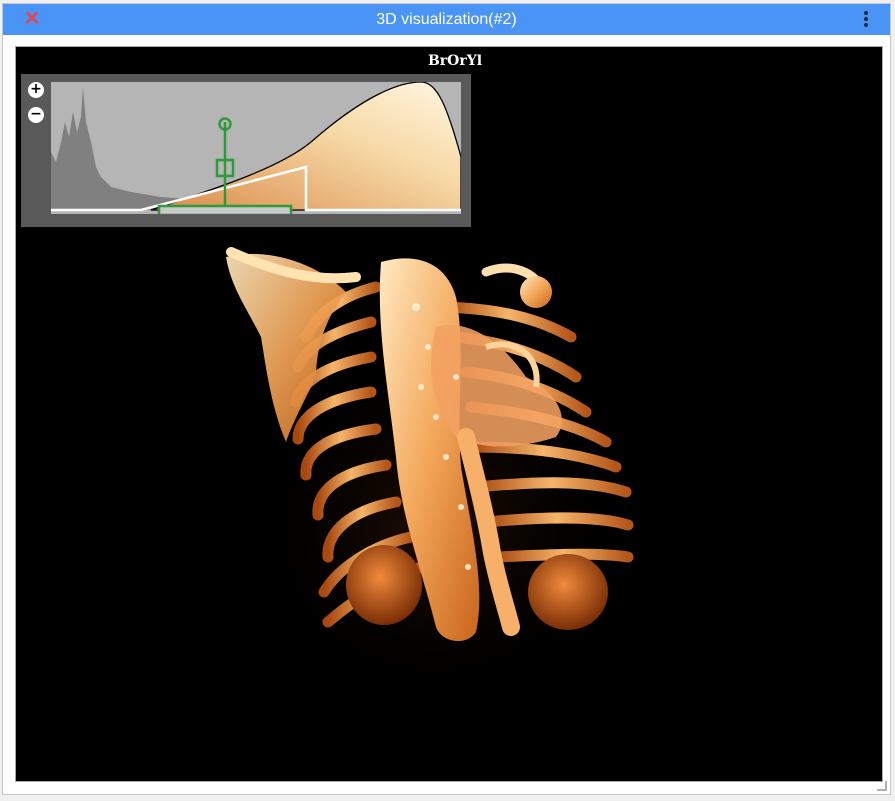  What do you see at coordinates (882, 786) in the screenshot?
I see `resize-grip` at bounding box center [882, 786].